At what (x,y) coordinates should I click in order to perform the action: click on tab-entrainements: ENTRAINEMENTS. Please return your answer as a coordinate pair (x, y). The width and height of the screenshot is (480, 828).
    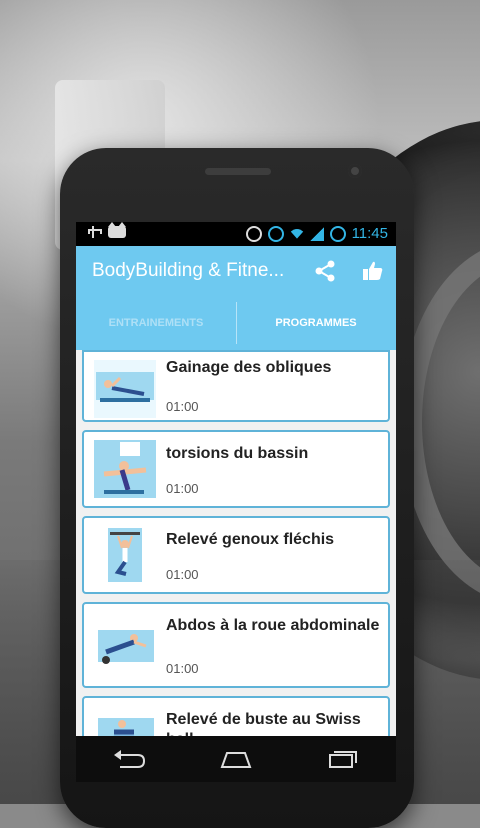
    Looking at the image, I should click on (156, 323).